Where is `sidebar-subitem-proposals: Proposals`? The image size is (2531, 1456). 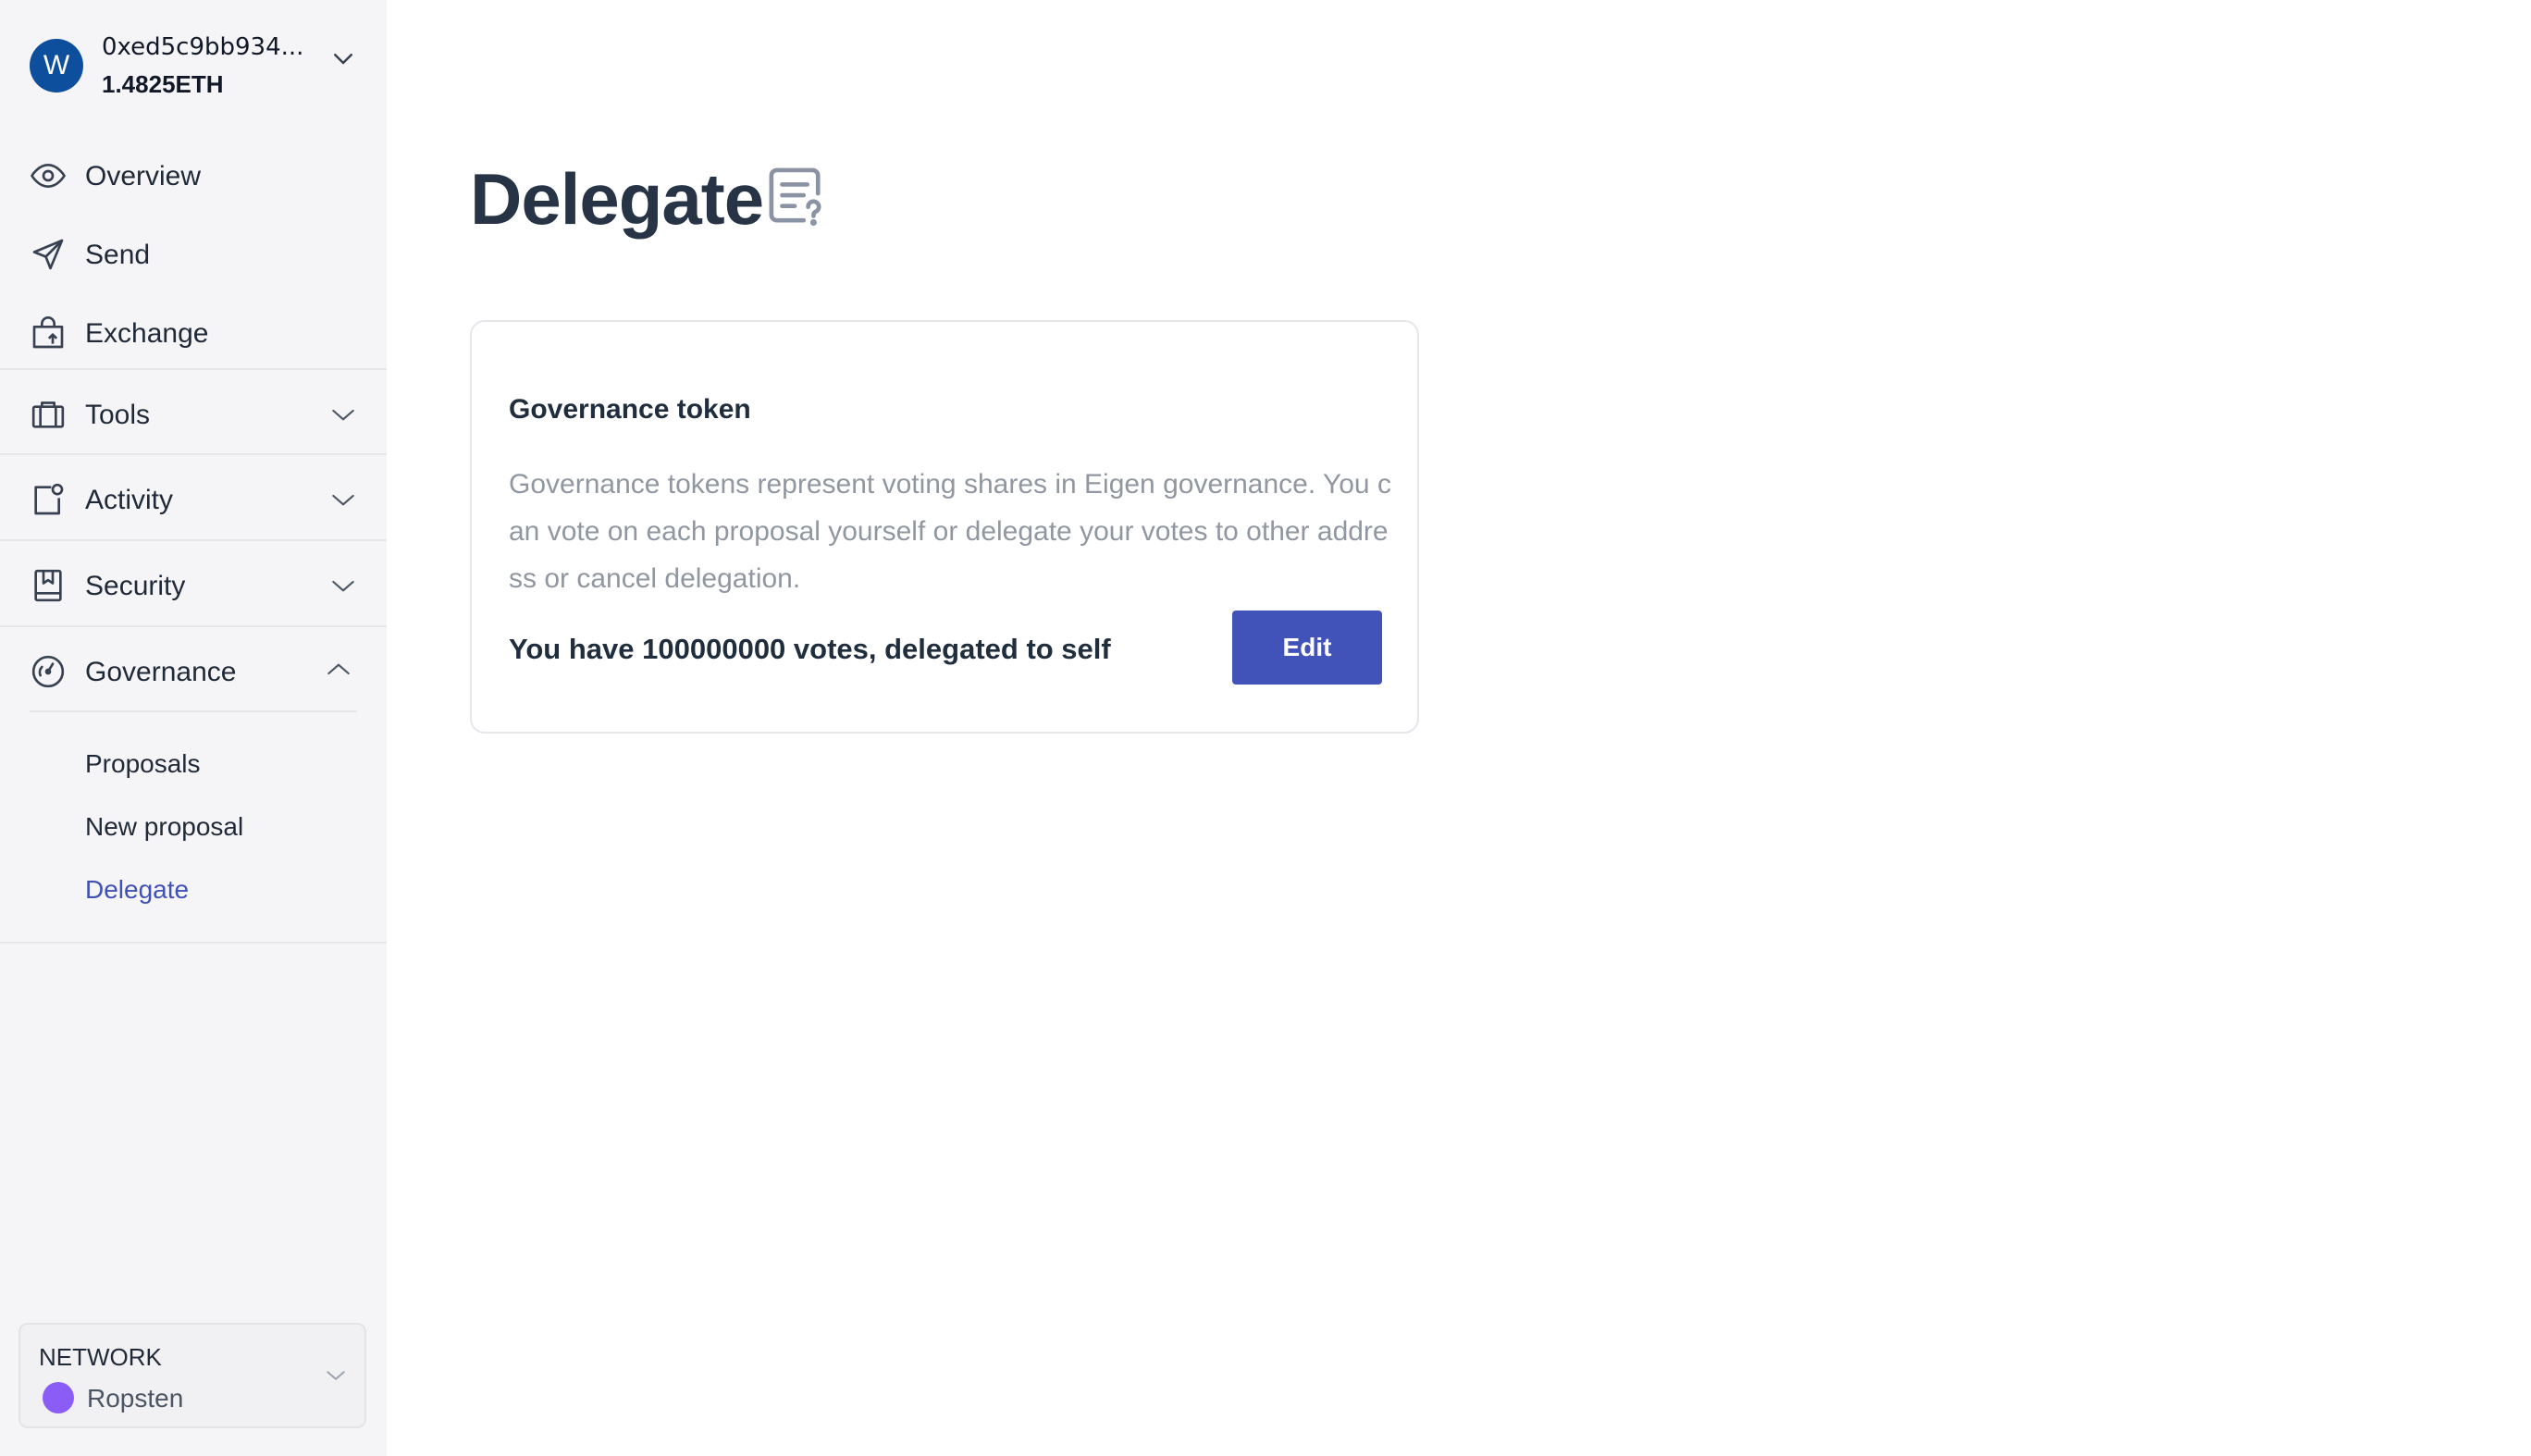
sidebar-subitem-proposals: Proposals is located at coordinates (143, 764).